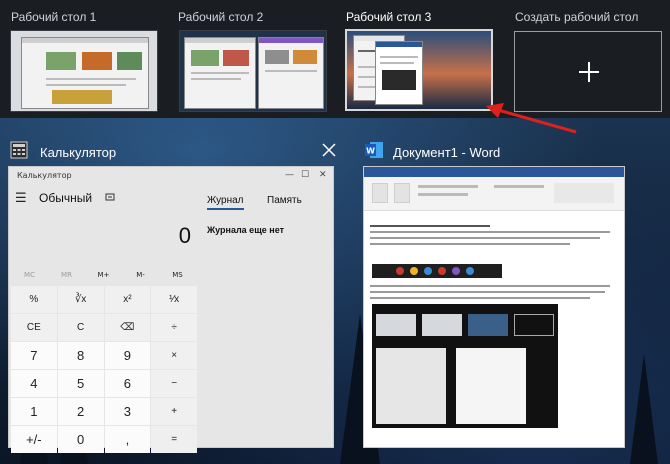 The image size is (670, 464). I want to click on calculator-inner-title: Калькулятор, so click(44, 175).